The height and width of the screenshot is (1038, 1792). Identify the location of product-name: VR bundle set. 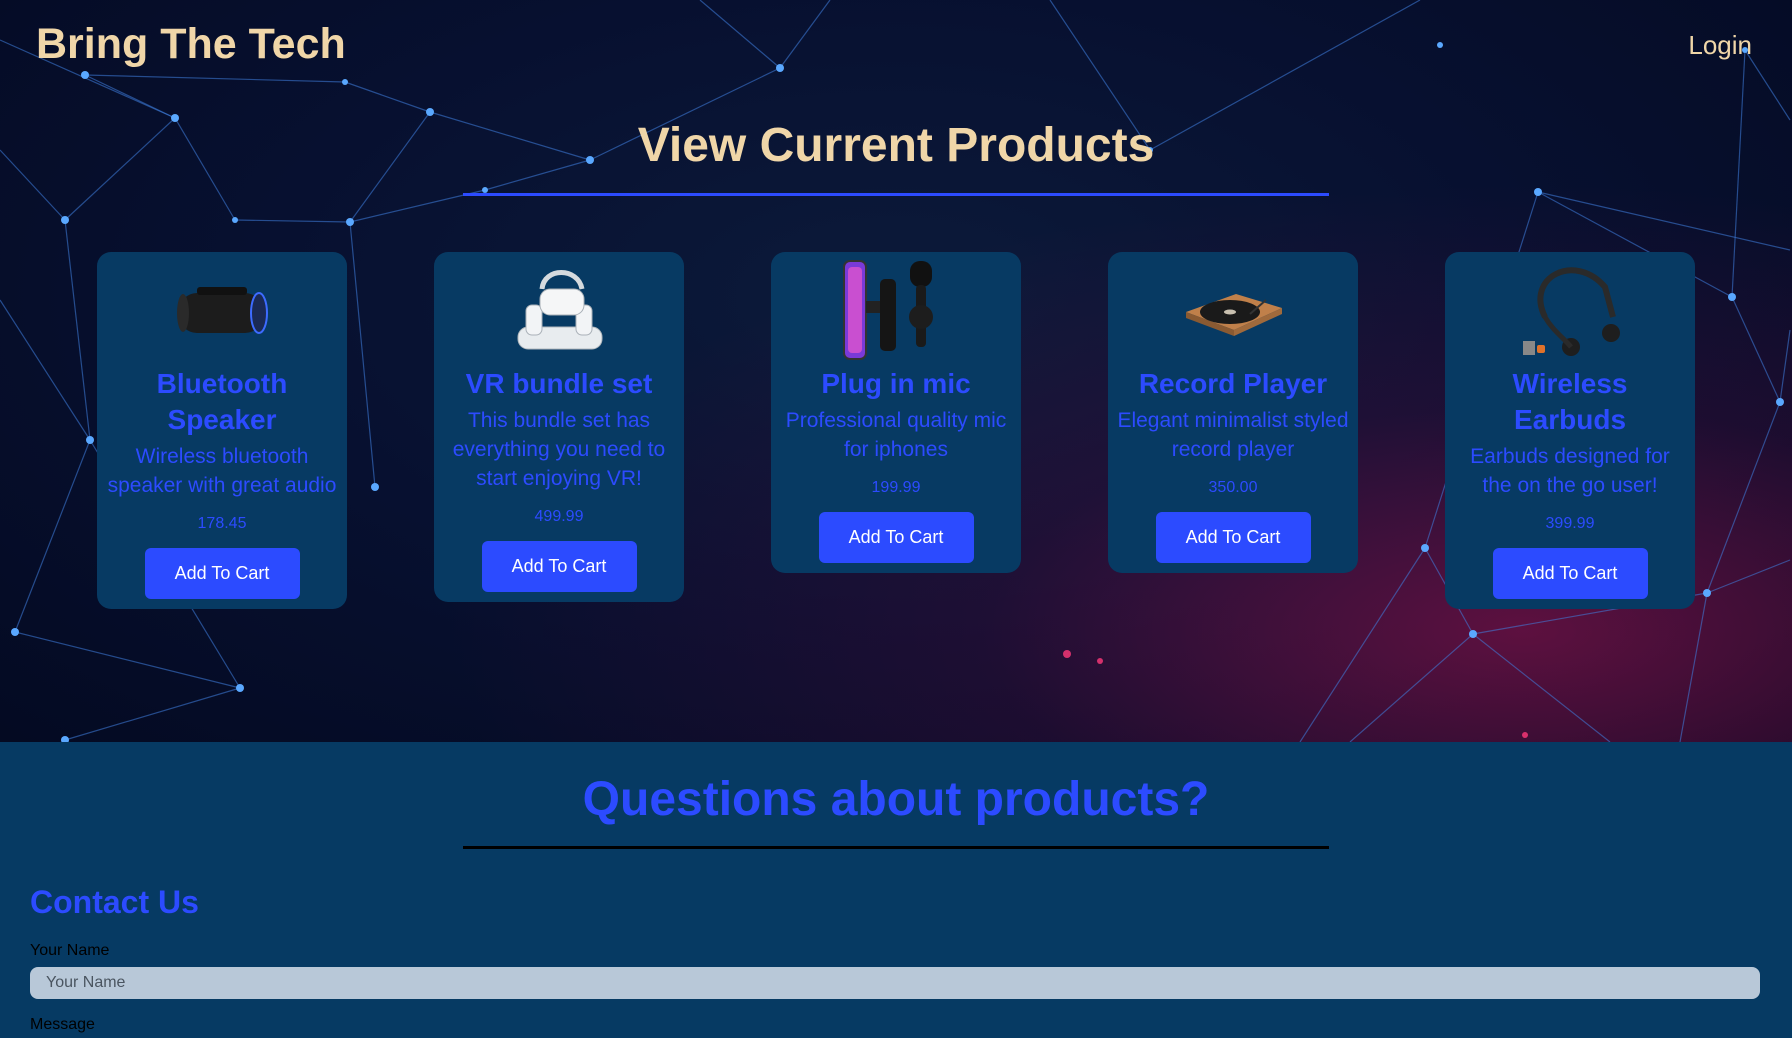
(559, 383).